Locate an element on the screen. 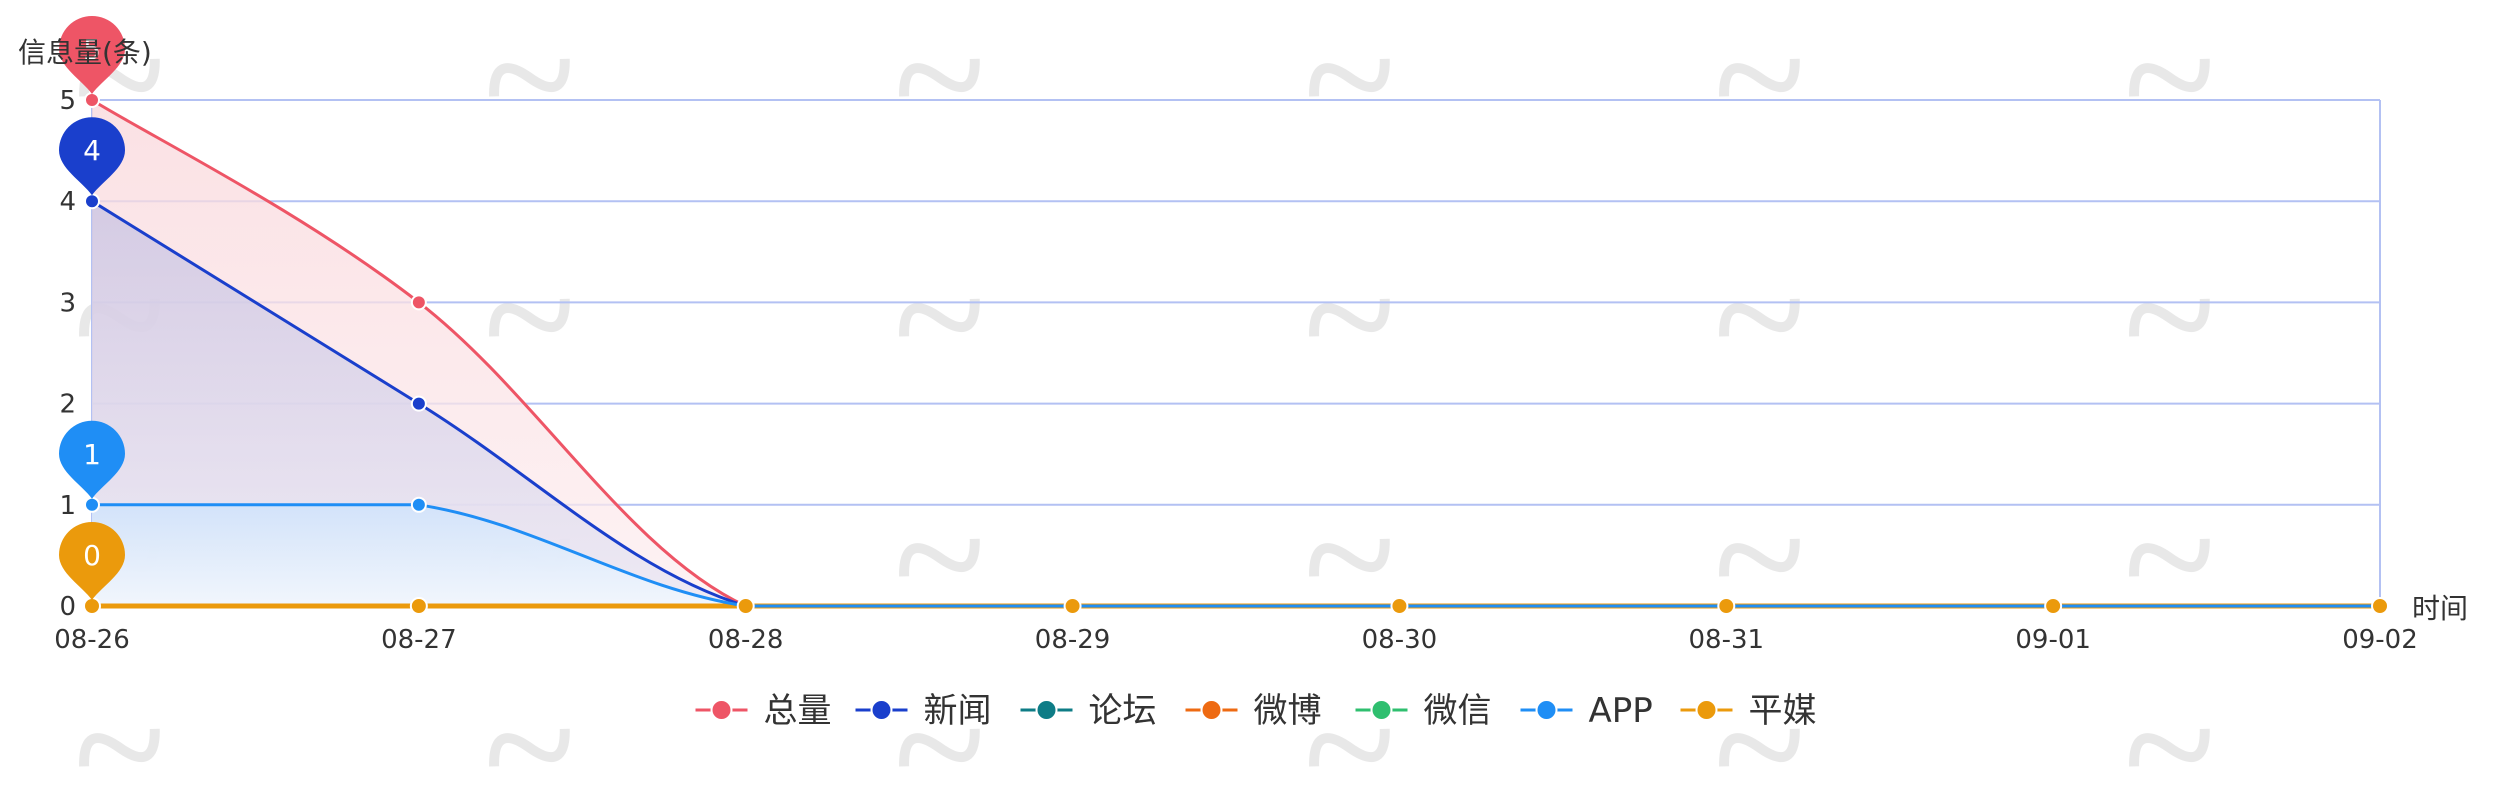 The height and width of the screenshot is (800, 2520). x-tick-label: 08-26 is located at coordinates (92, 640).